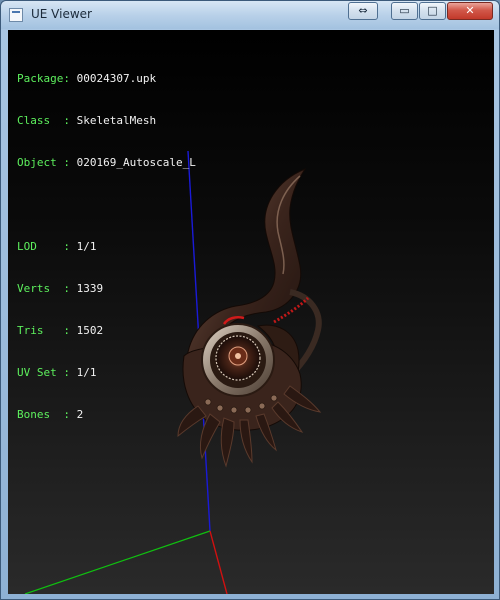  I want to click on restore-size-button: ⇔, so click(363, 11).